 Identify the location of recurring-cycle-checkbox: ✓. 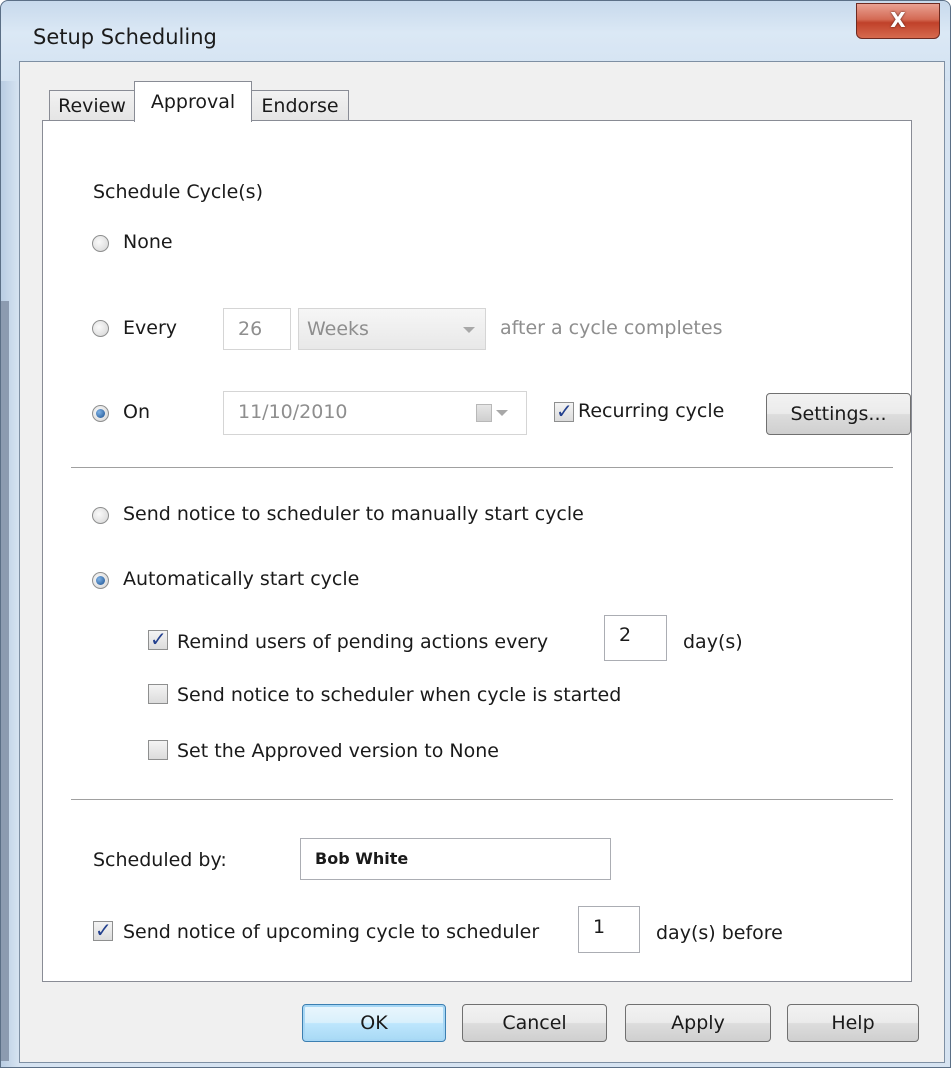
(564, 411).